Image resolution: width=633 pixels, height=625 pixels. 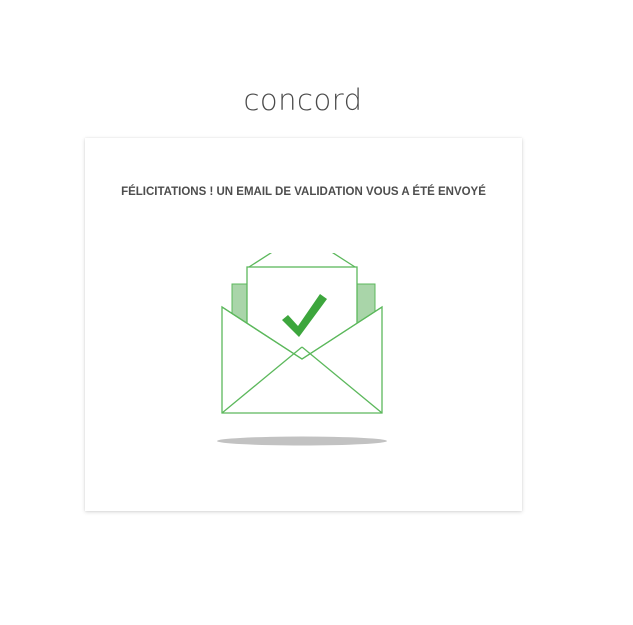 What do you see at coordinates (302, 441) in the screenshot?
I see `envelope-shadow` at bounding box center [302, 441].